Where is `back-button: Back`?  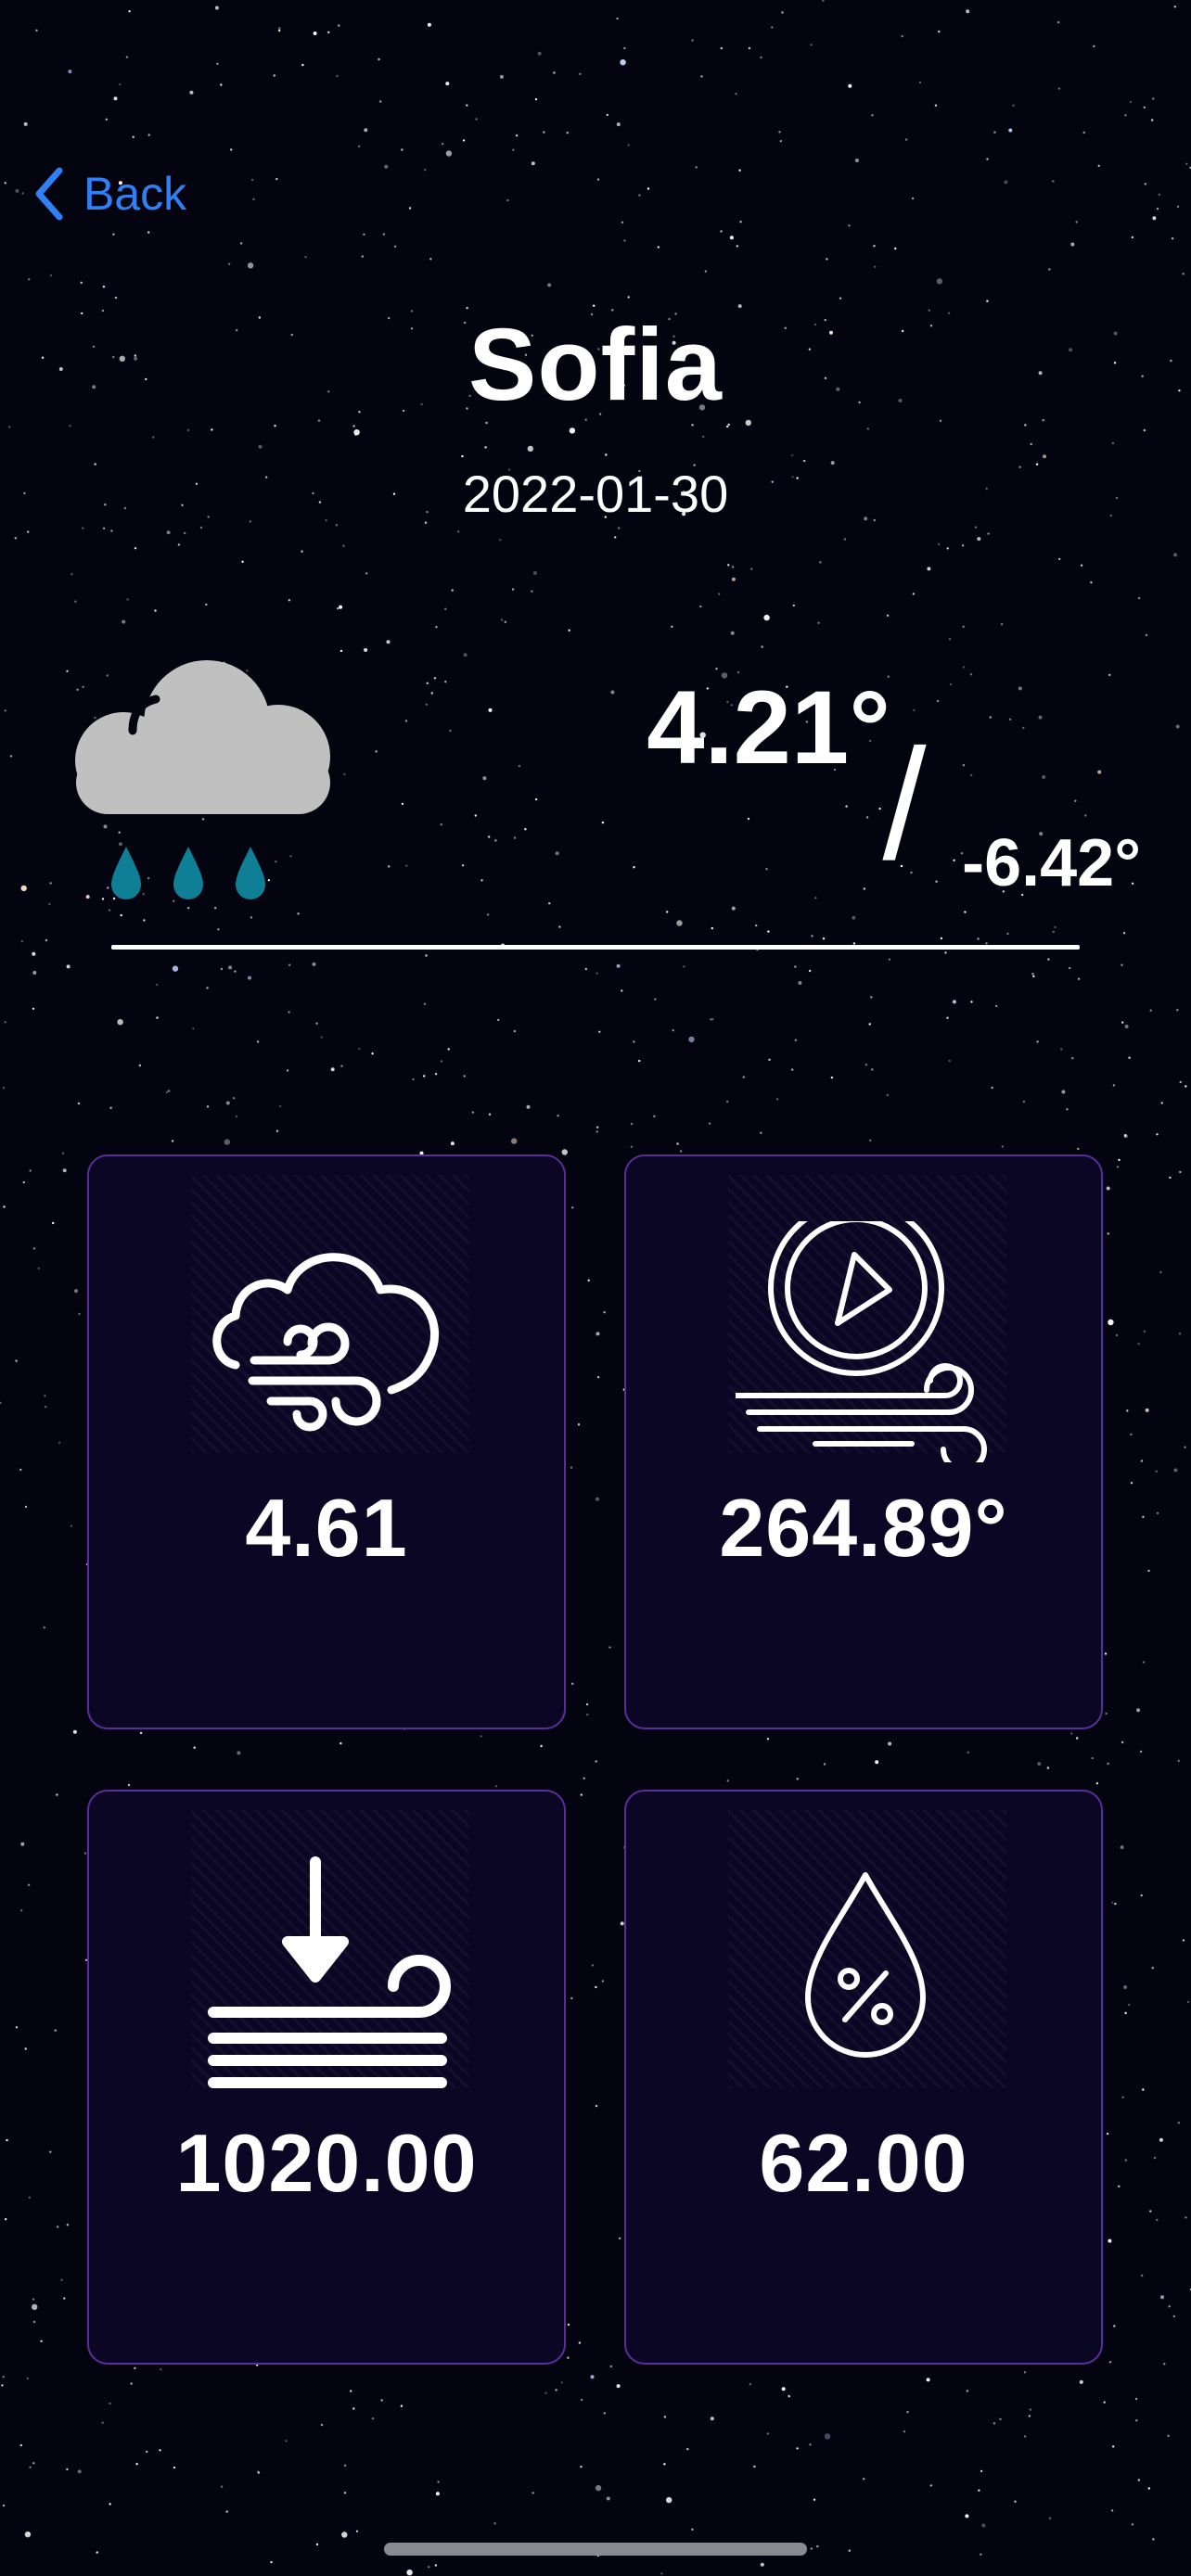 back-button: Back is located at coordinates (109, 193).